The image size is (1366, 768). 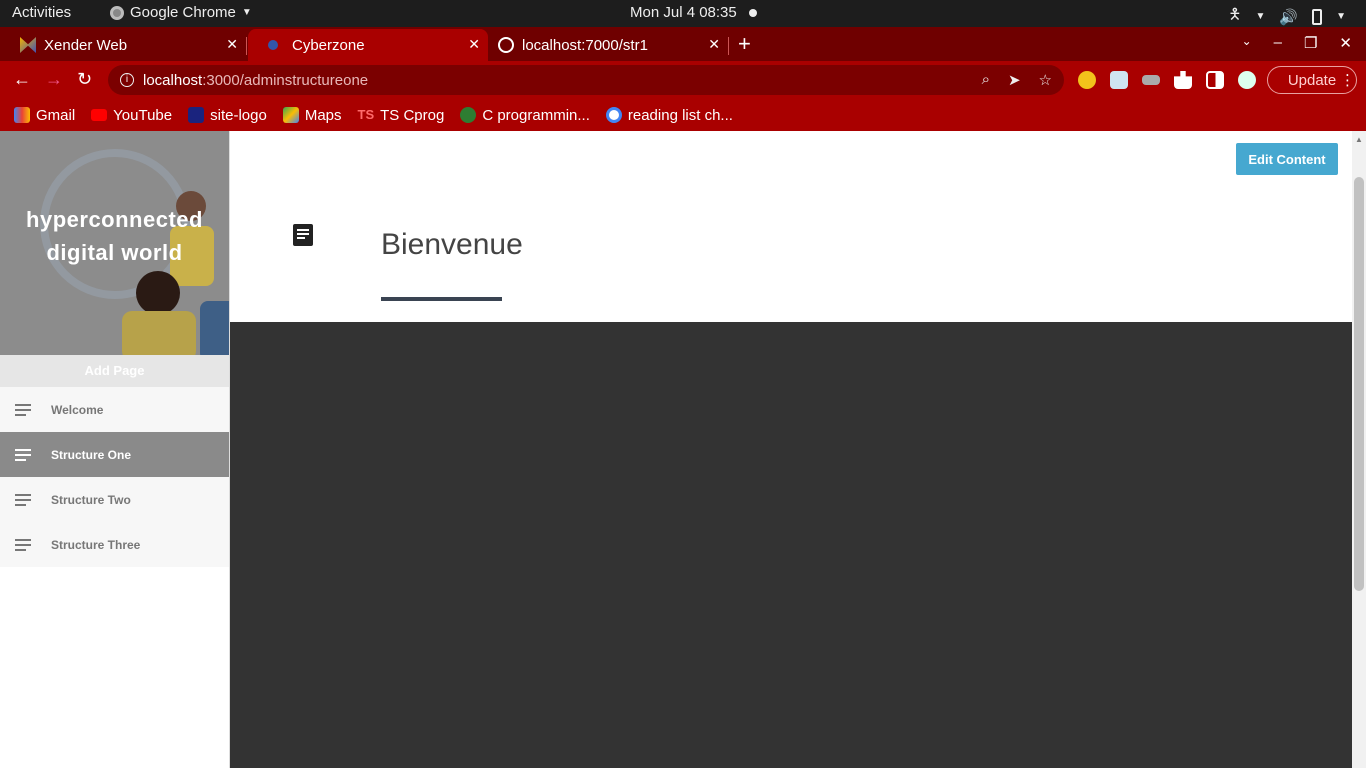 I want to click on page-list-item-label: Structure Three, so click(x=96, y=544).